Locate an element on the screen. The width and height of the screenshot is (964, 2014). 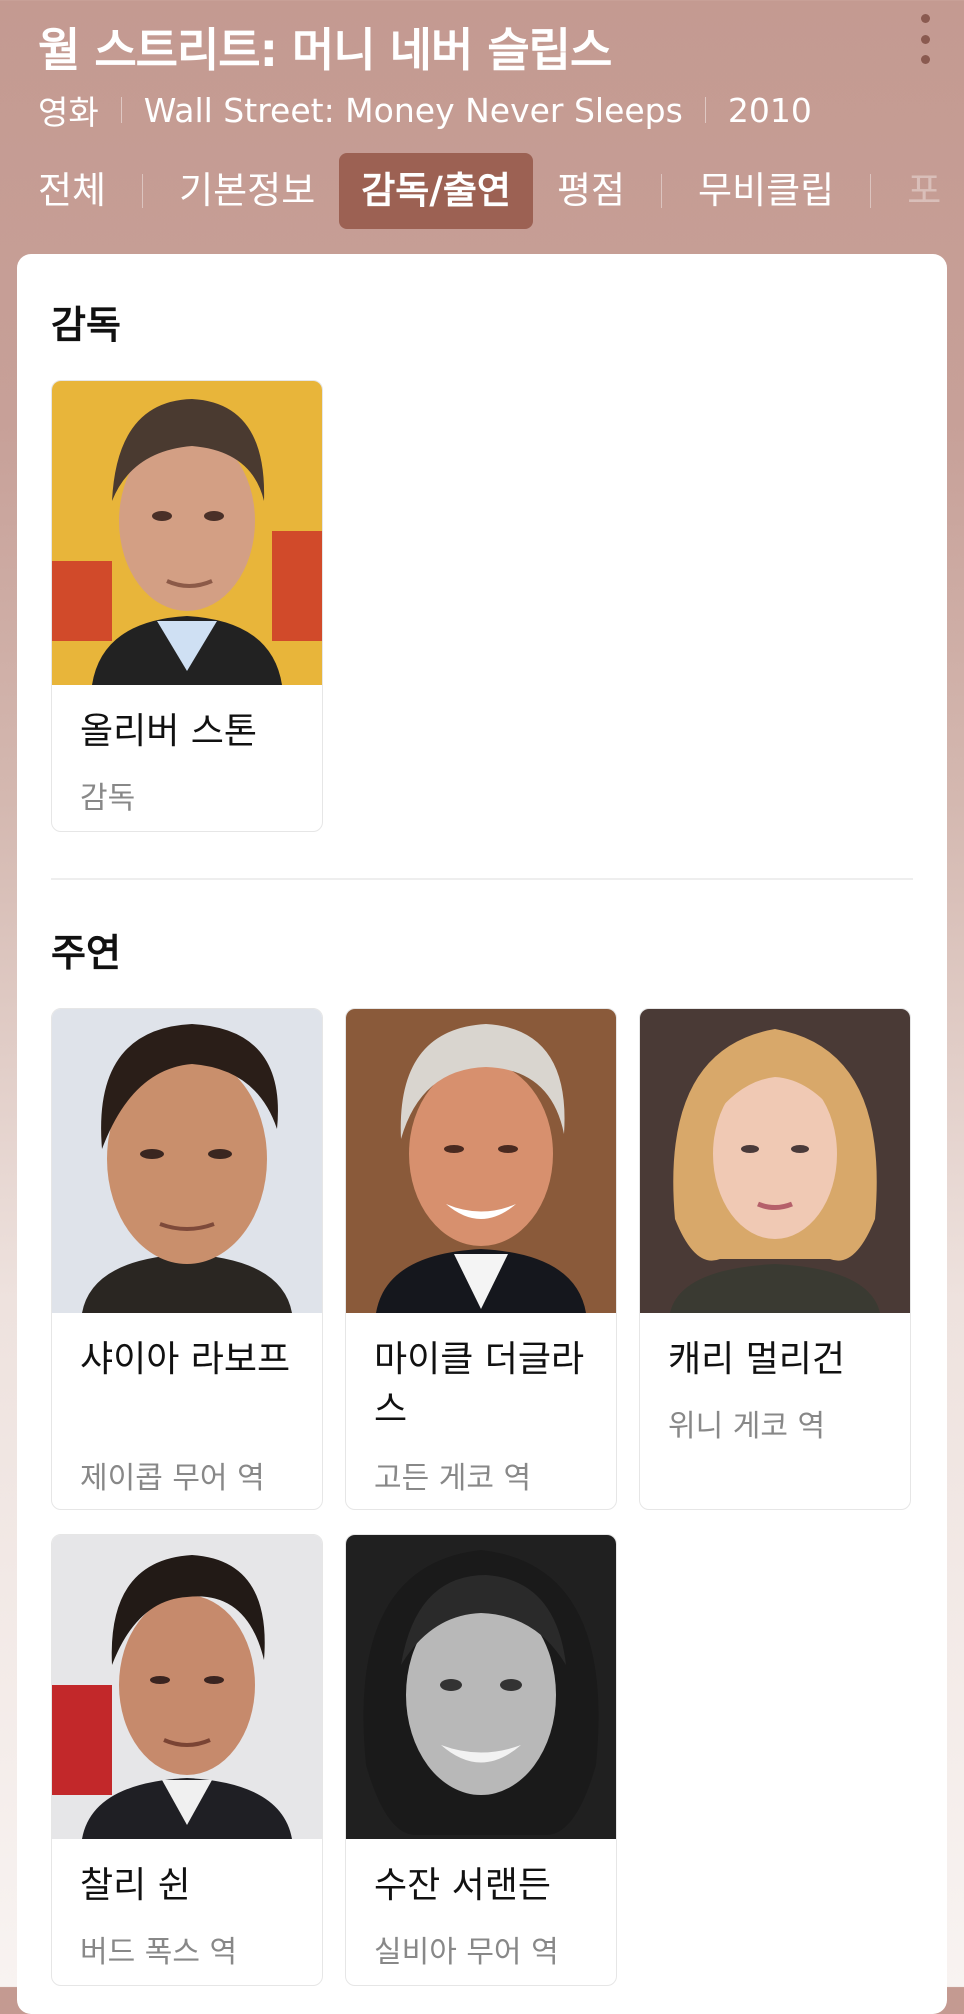
cast-section-title: 주연 is located at coordinates (86, 953).